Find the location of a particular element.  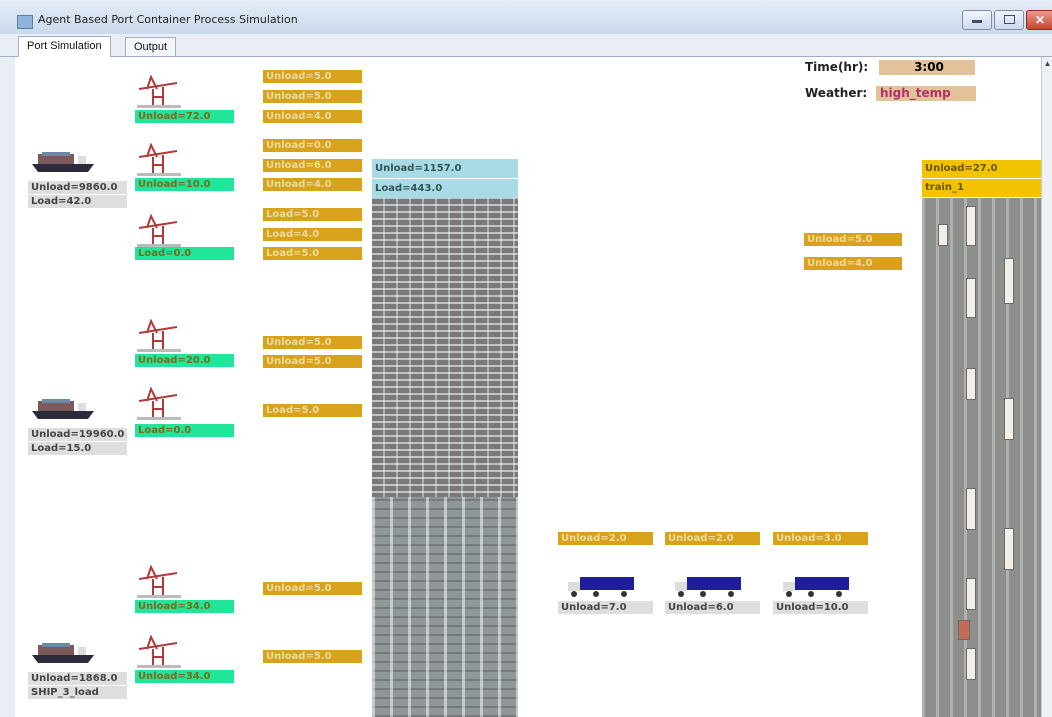

rail-unload-label: Unload=27.0 is located at coordinates (981, 169).